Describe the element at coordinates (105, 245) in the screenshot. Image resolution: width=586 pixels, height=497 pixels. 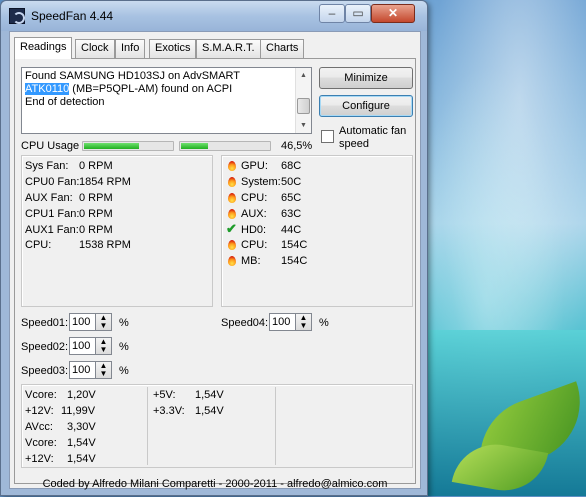
I see `fan-value: 1538 RPM` at that location.